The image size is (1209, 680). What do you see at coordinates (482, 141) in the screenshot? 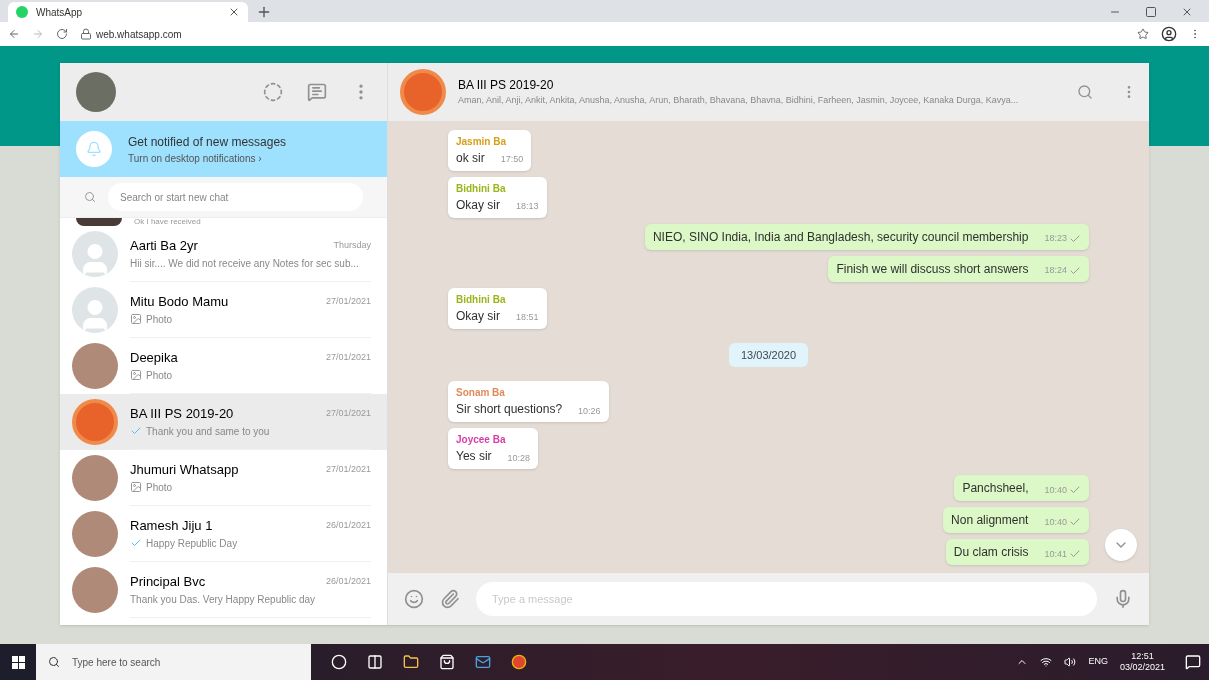
I see `sender-name: Jasmin Ba` at bounding box center [482, 141].